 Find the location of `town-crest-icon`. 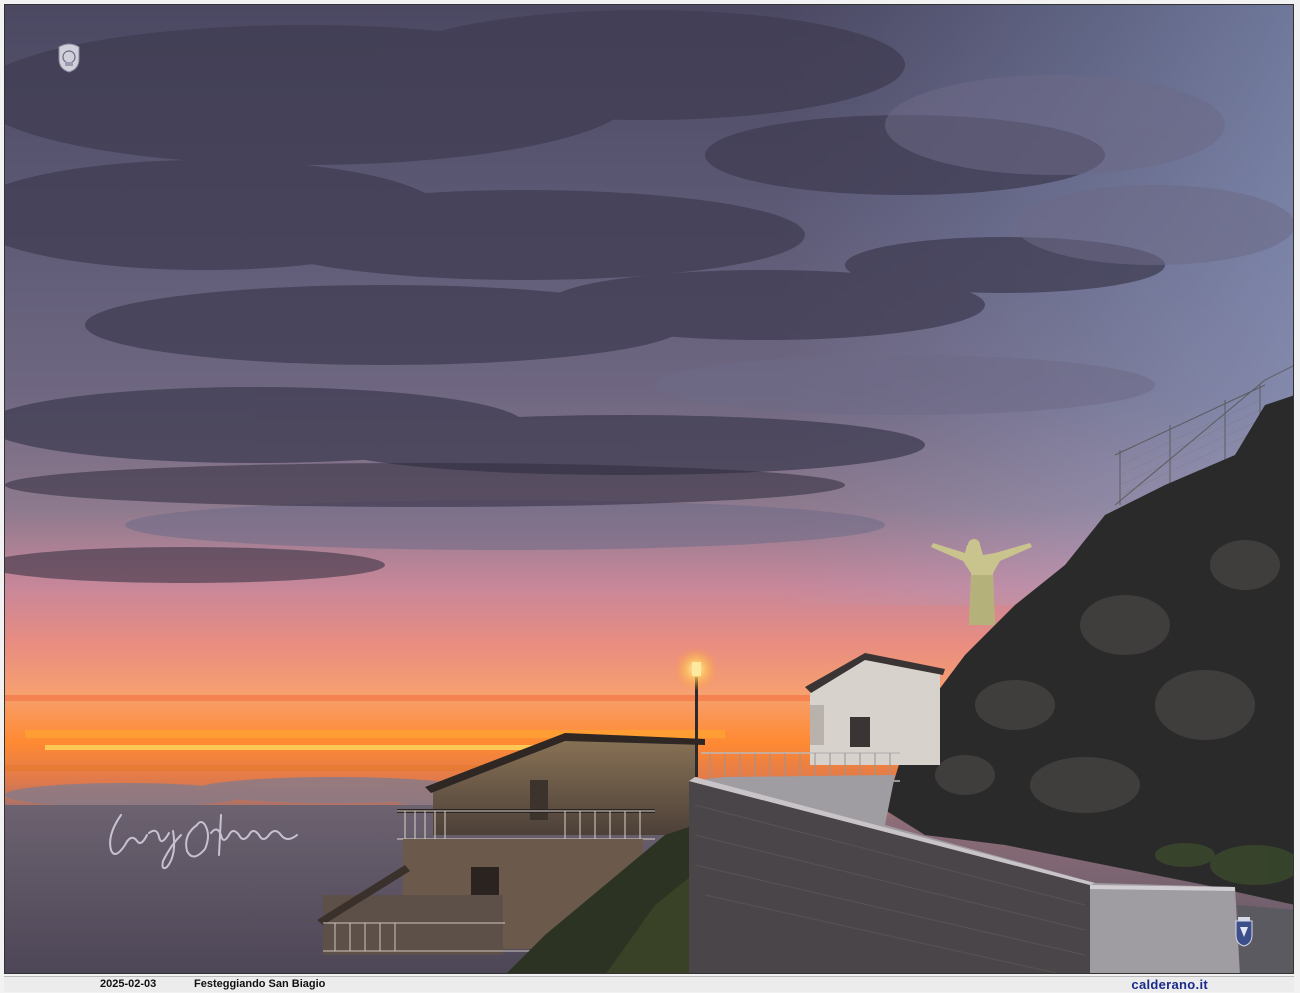

town-crest-icon is located at coordinates (1244, 932).